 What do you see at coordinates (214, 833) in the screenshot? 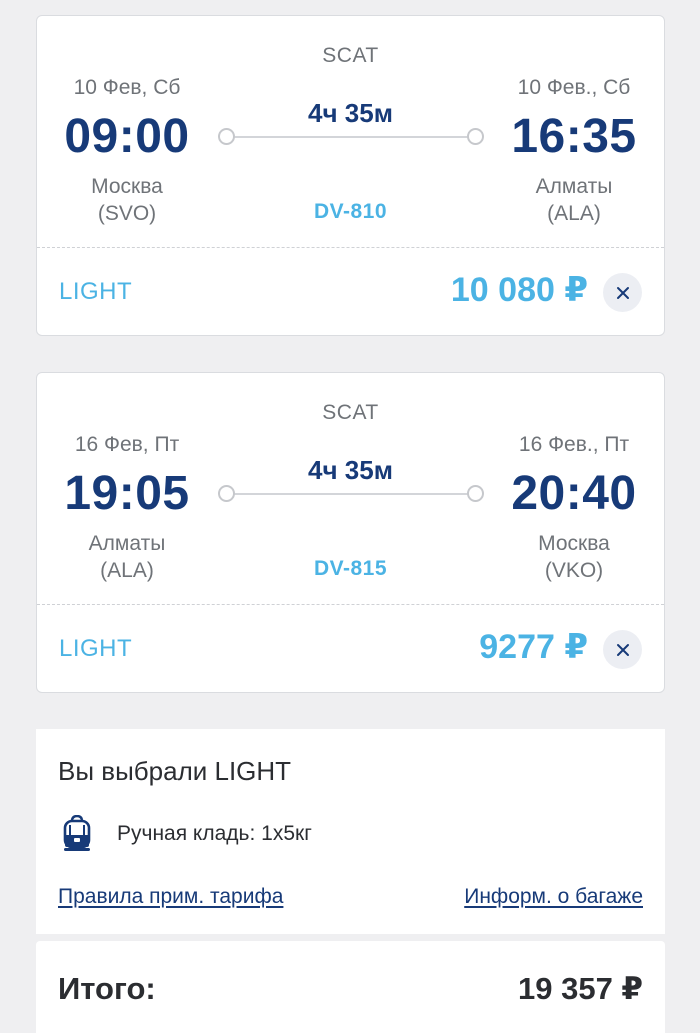
I see `baggage-allowance: Ручная кладь: 1x5кг` at bounding box center [214, 833].